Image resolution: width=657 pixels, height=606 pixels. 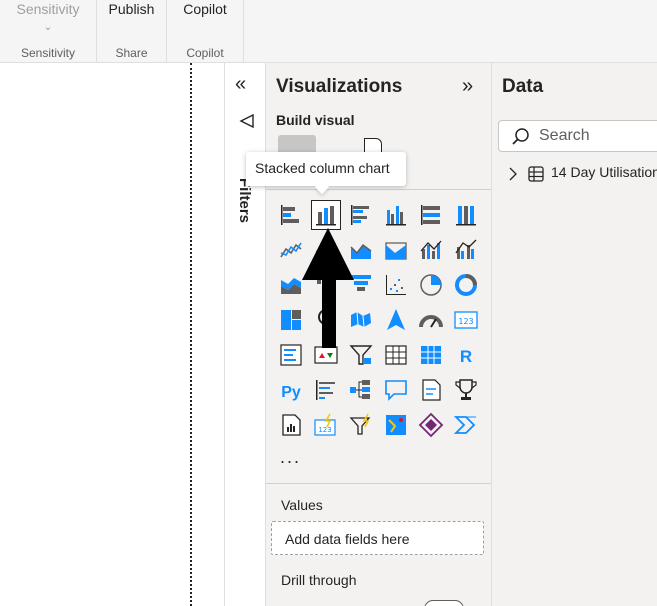 What do you see at coordinates (48, 26) in the screenshot?
I see `chevron-down-icon: ⌄` at bounding box center [48, 26].